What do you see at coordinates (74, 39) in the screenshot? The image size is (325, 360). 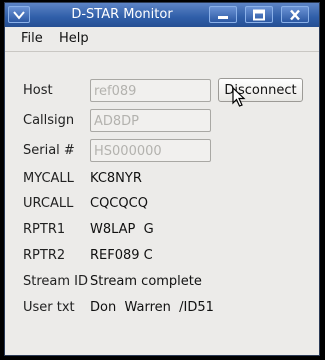 I see `menu-help: Help` at bounding box center [74, 39].